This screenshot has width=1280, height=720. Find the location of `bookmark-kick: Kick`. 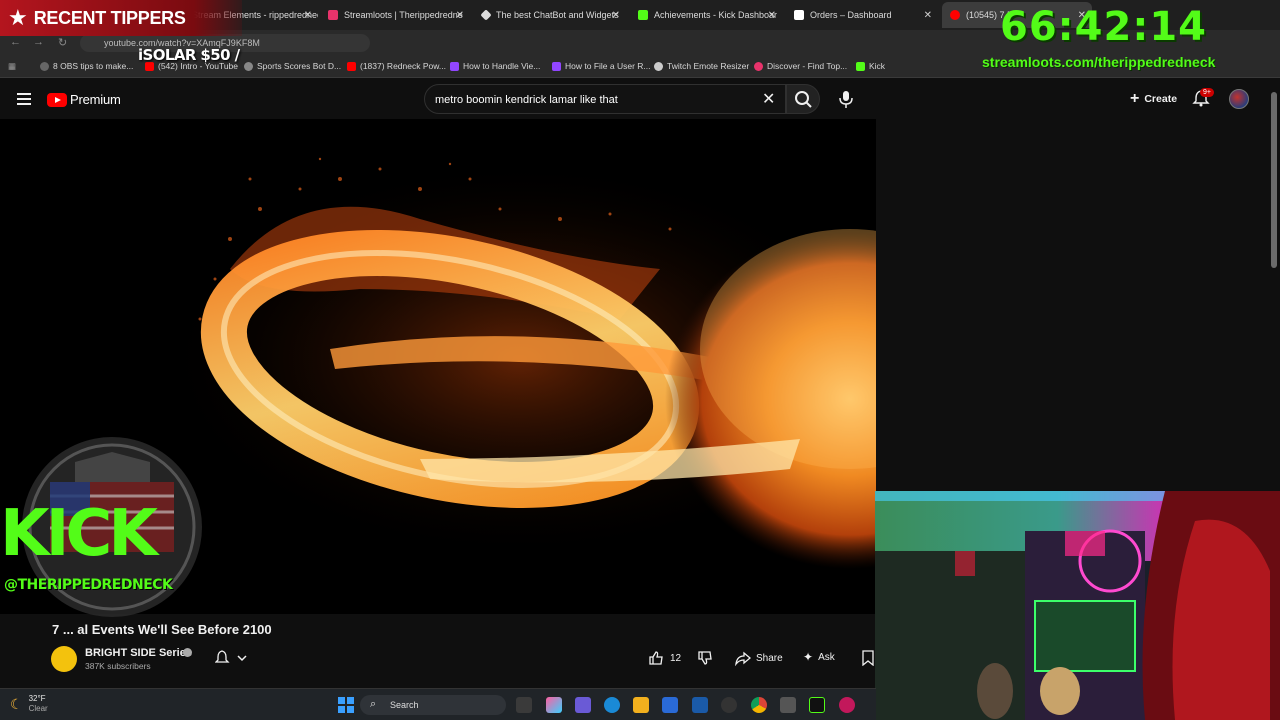

bookmark-kick: Kick is located at coordinates (870, 66).